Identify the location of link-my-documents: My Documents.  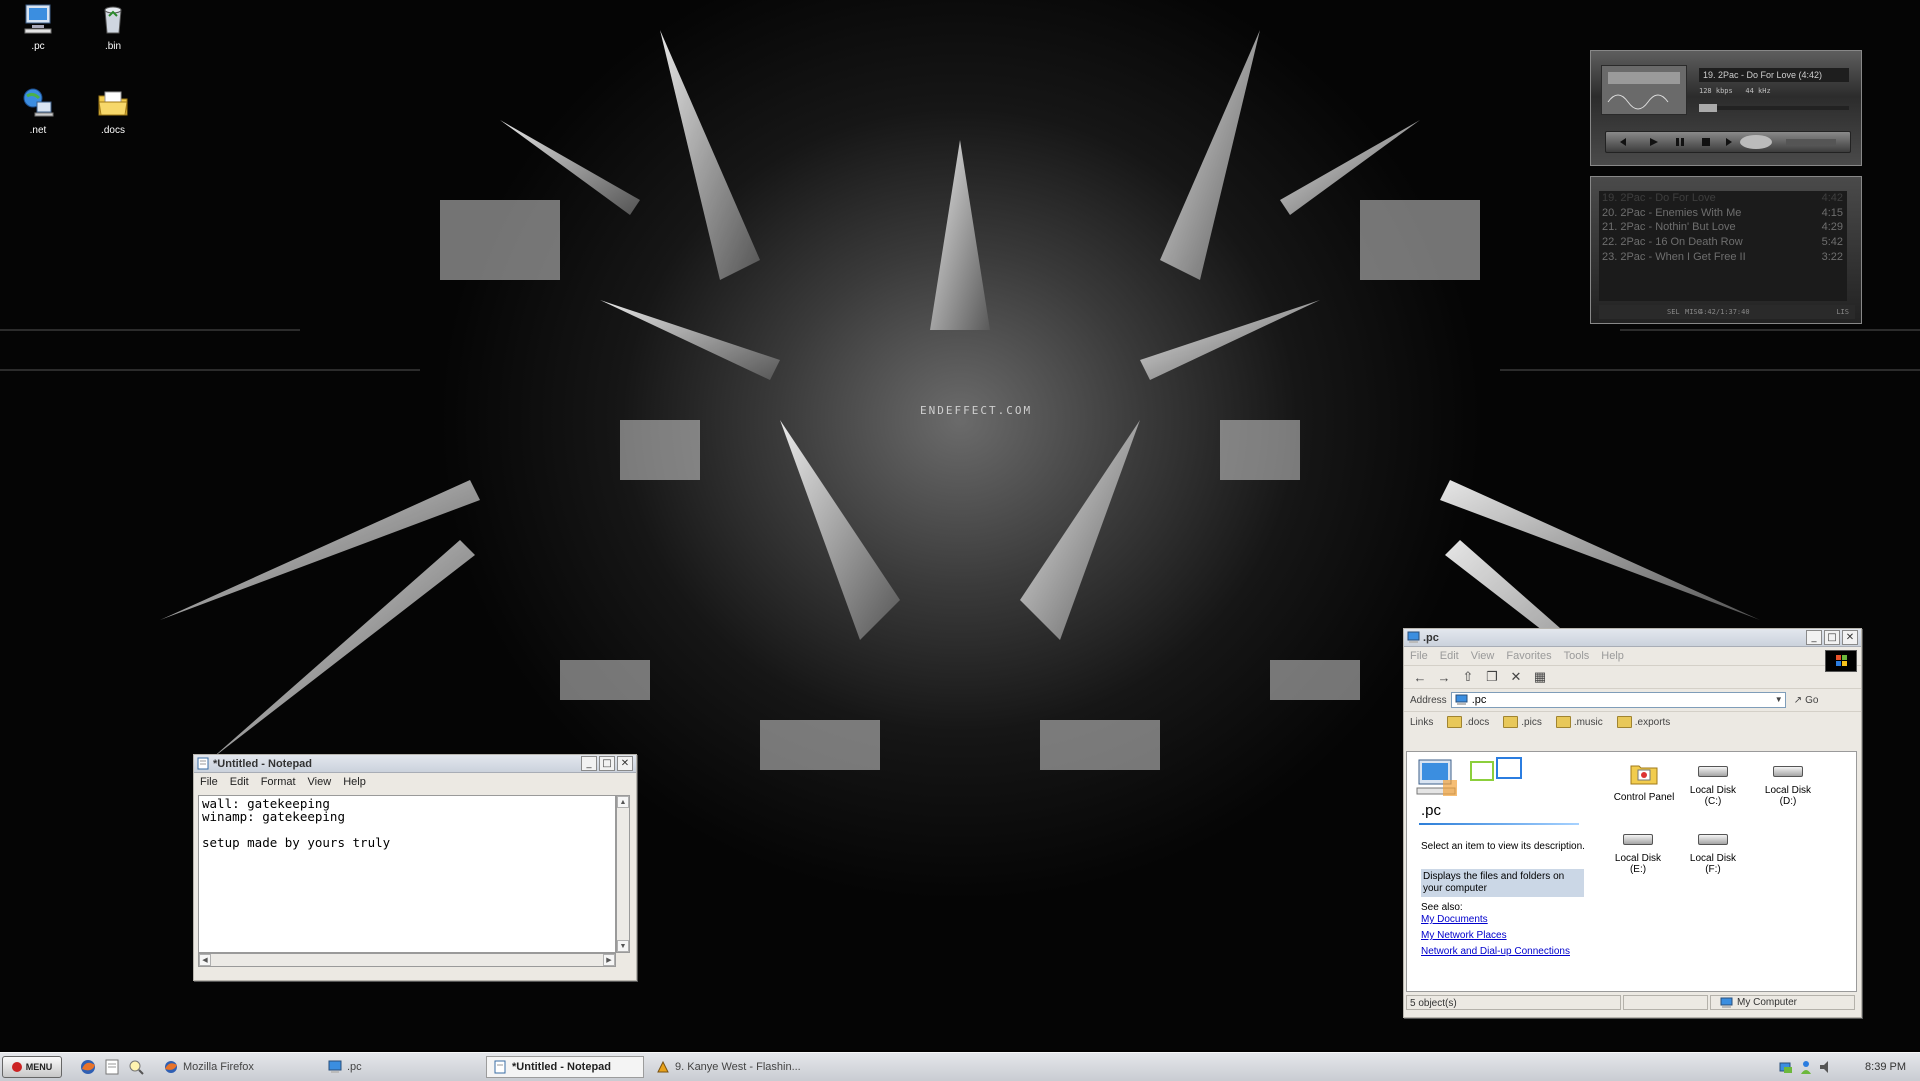
(1503, 920).